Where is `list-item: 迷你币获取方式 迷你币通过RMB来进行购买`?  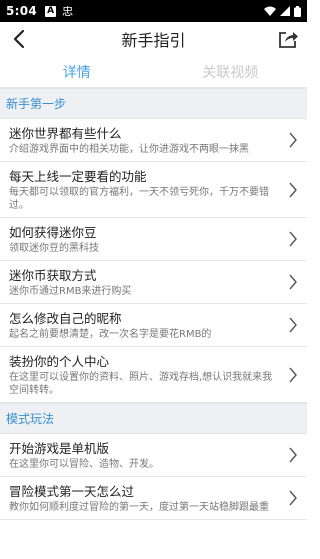
list-item: 迷你币获取方式 迷你币通过RMB来进行购买 is located at coordinates (153, 282).